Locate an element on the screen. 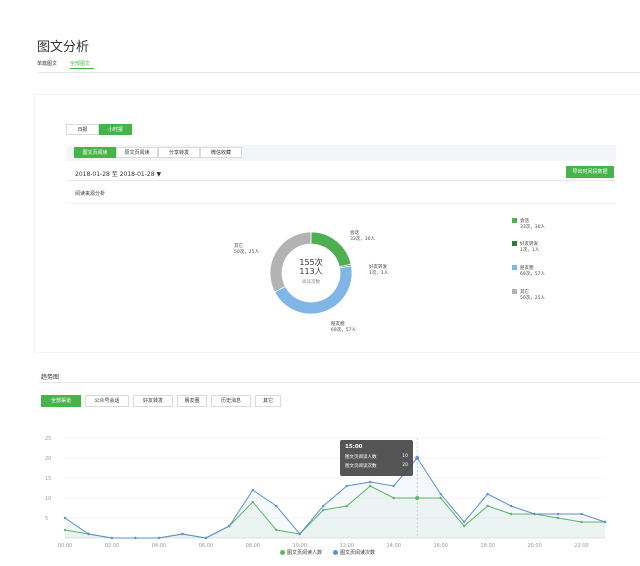 Image resolution: width=640 pixels, height=566 pixels. donut-label-other: 其它 50次，25人 is located at coordinates (246, 249).